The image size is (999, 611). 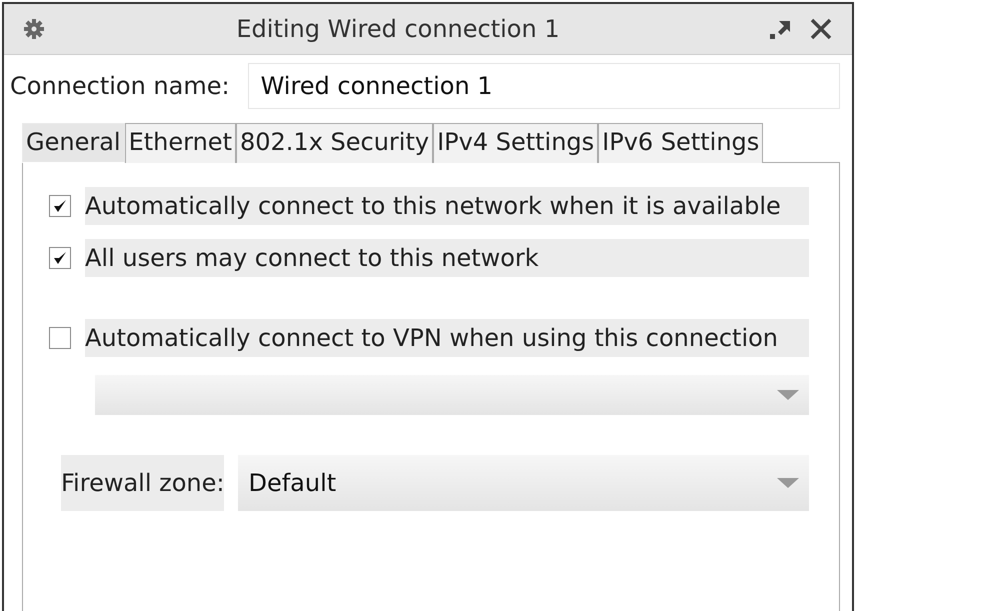 I want to click on close-icon, so click(x=821, y=29).